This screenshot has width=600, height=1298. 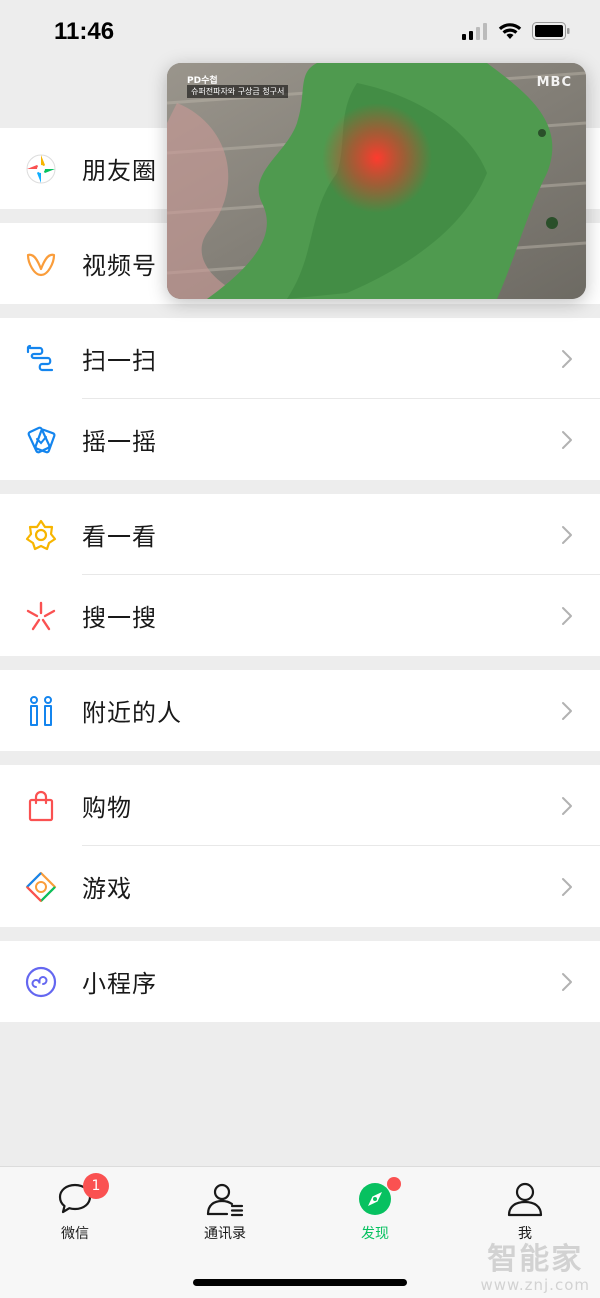 What do you see at coordinates (119, 618) in the screenshot?
I see `menu-item-label: 搜一搜` at bounding box center [119, 618].